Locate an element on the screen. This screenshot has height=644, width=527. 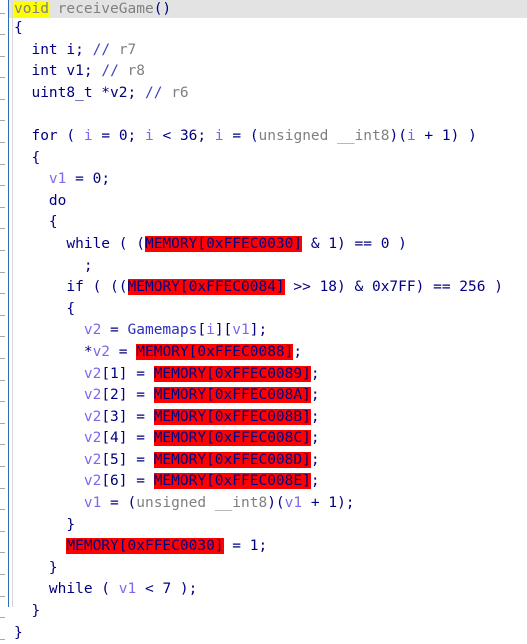
highlighted-memory-reference: MEMORY[0xFFEC008A] is located at coordinates (232, 395).